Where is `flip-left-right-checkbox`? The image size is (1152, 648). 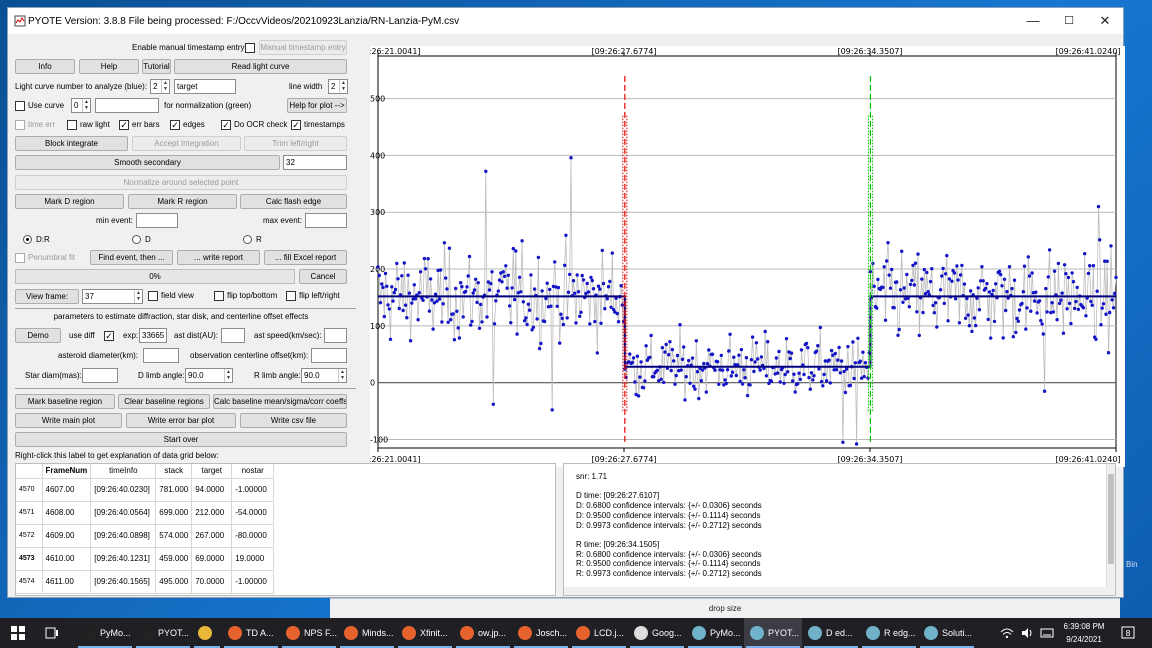 flip-left-right-checkbox is located at coordinates (291, 296).